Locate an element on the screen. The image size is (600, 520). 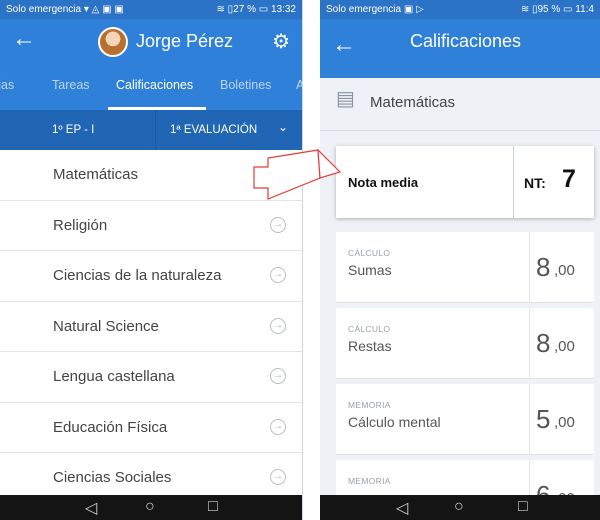
arrow-head is located at coordinates (329, 163).